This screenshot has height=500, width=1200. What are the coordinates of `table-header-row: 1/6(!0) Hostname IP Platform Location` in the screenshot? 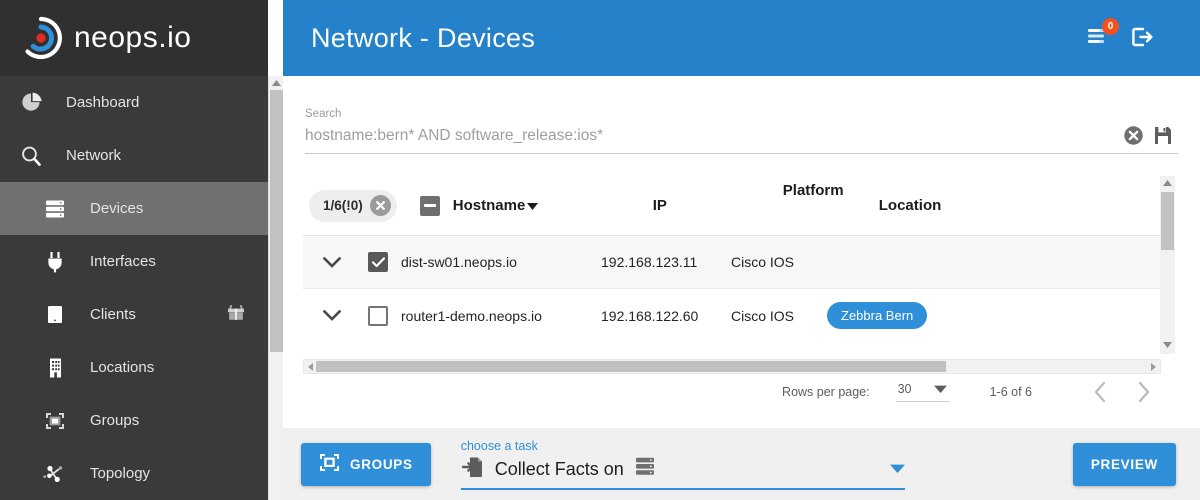 It's located at (732, 206).